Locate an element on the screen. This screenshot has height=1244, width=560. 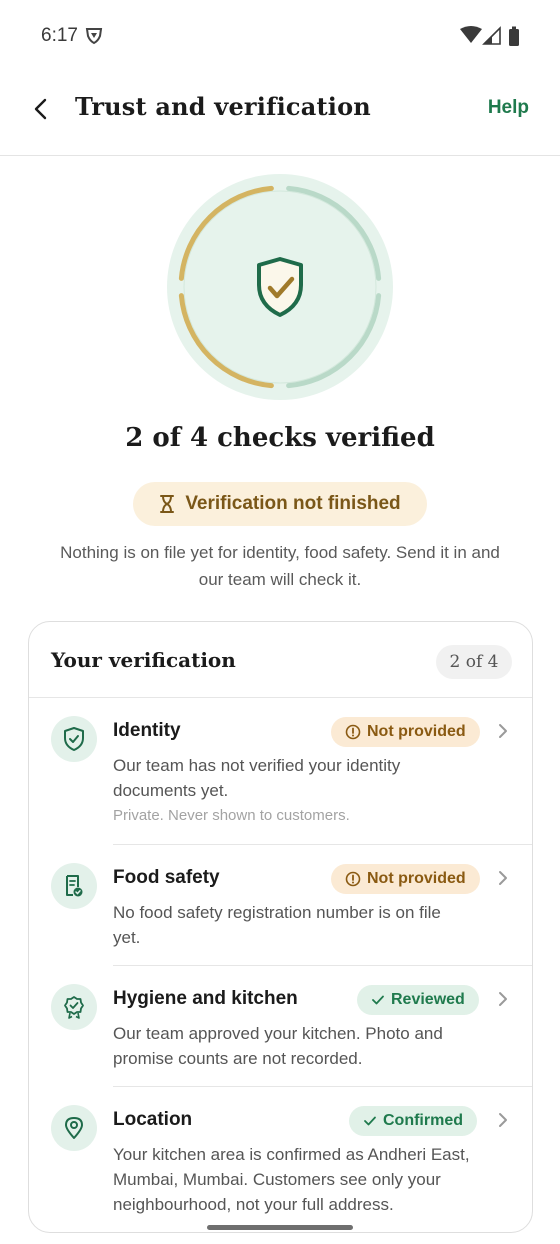
status-bar: 6:17 is located at coordinates (280, 35).